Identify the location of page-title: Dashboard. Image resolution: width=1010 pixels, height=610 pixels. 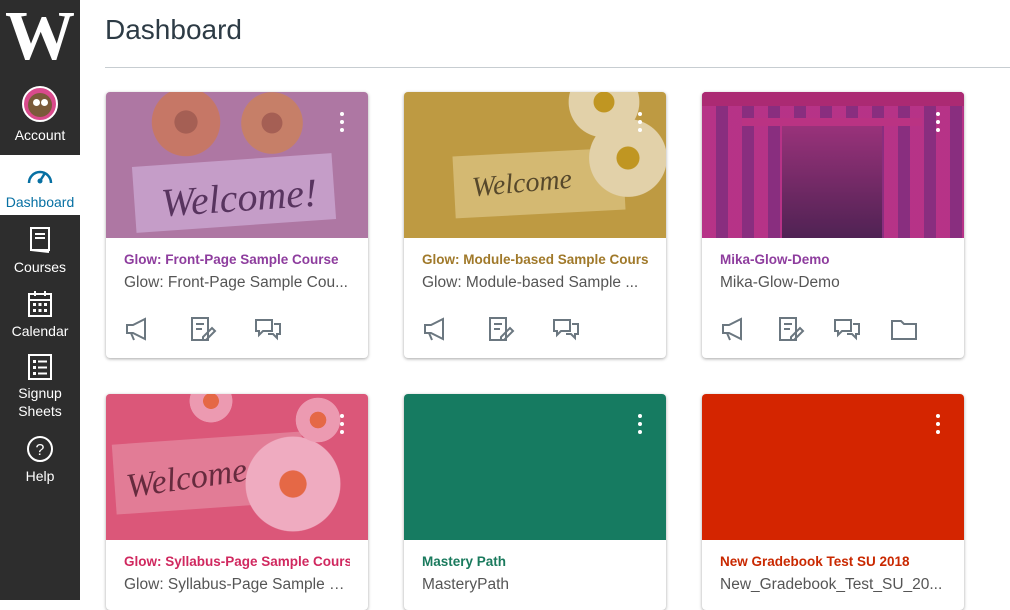
(173, 29).